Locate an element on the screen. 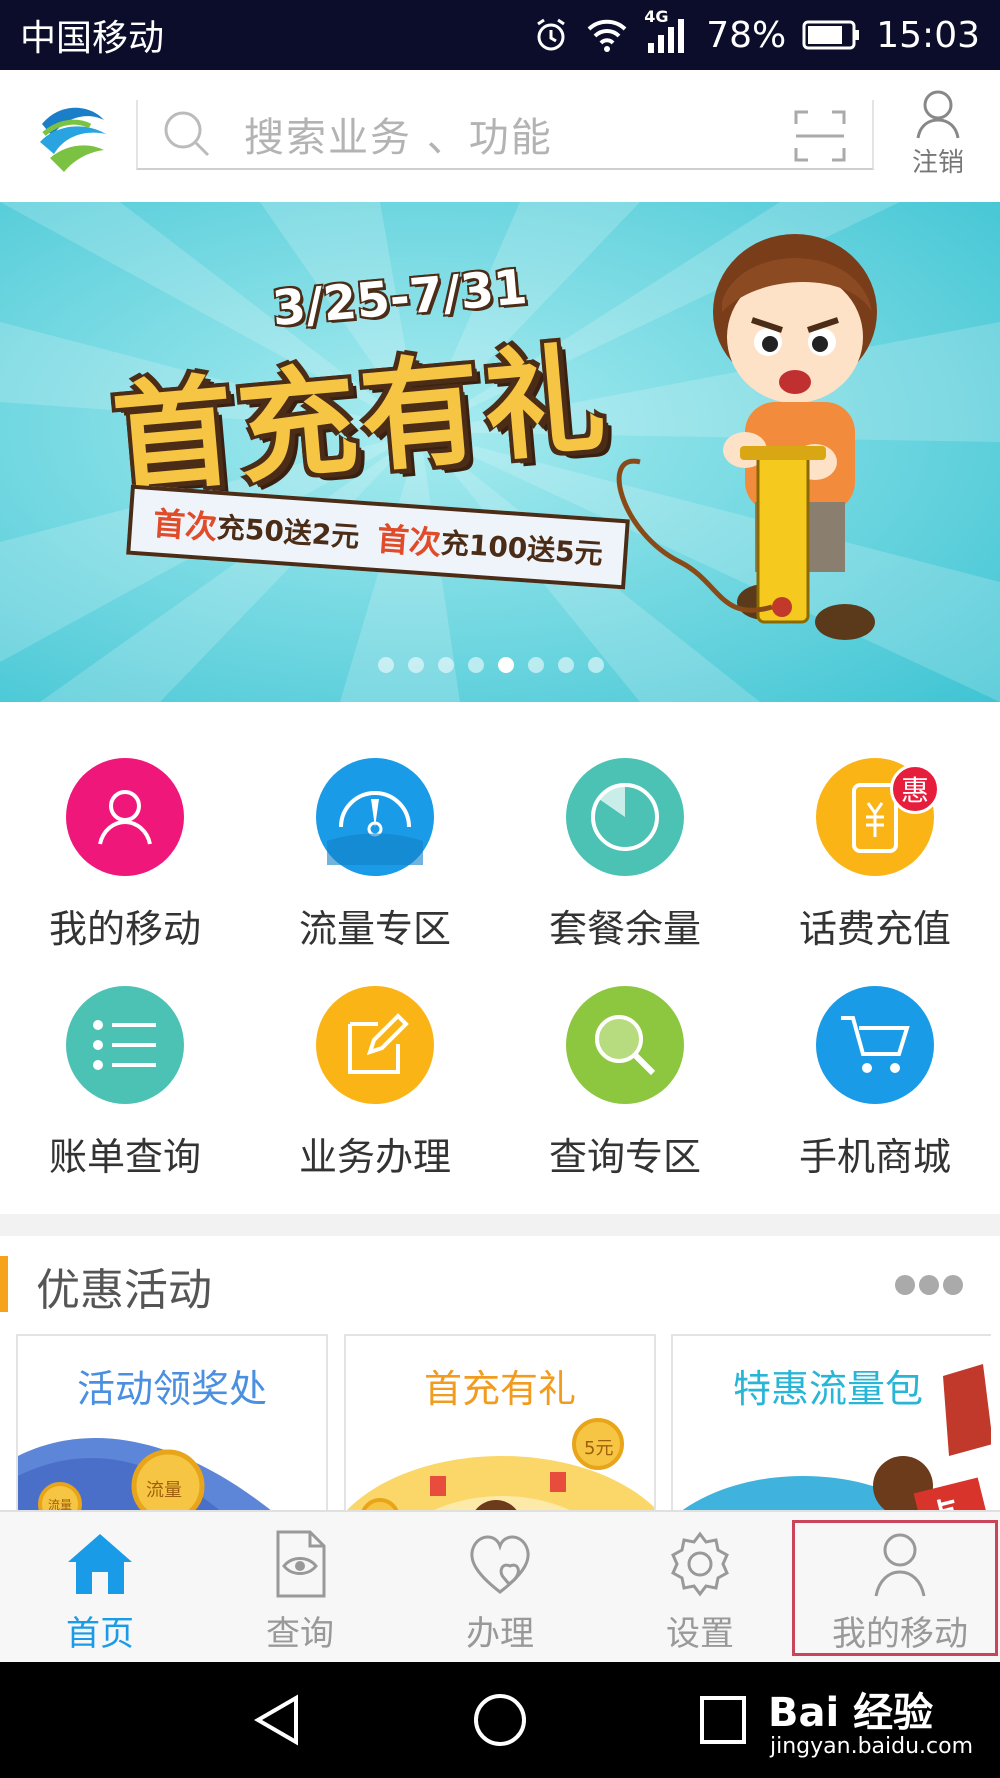 This screenshot has height=1778, width=1000. app-header: 搜索业务 、功能 注销 is located at coordinates (500, 136).